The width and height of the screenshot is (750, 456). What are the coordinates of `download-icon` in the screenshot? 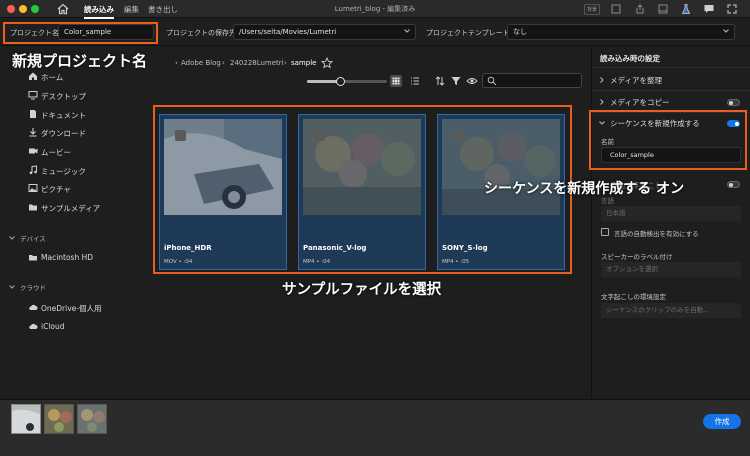 It's located at (33, 132).